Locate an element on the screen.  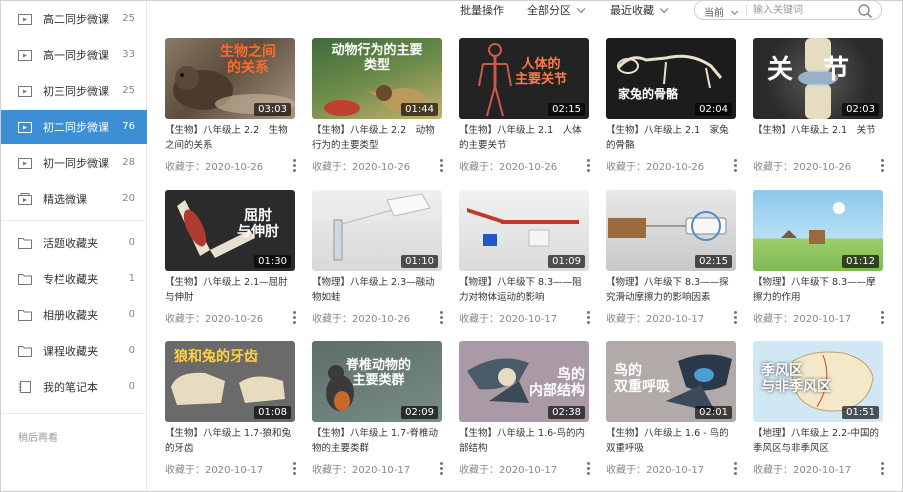
sidebar-item-featured: 精选微课 20 is located at coordinates (74, 199).